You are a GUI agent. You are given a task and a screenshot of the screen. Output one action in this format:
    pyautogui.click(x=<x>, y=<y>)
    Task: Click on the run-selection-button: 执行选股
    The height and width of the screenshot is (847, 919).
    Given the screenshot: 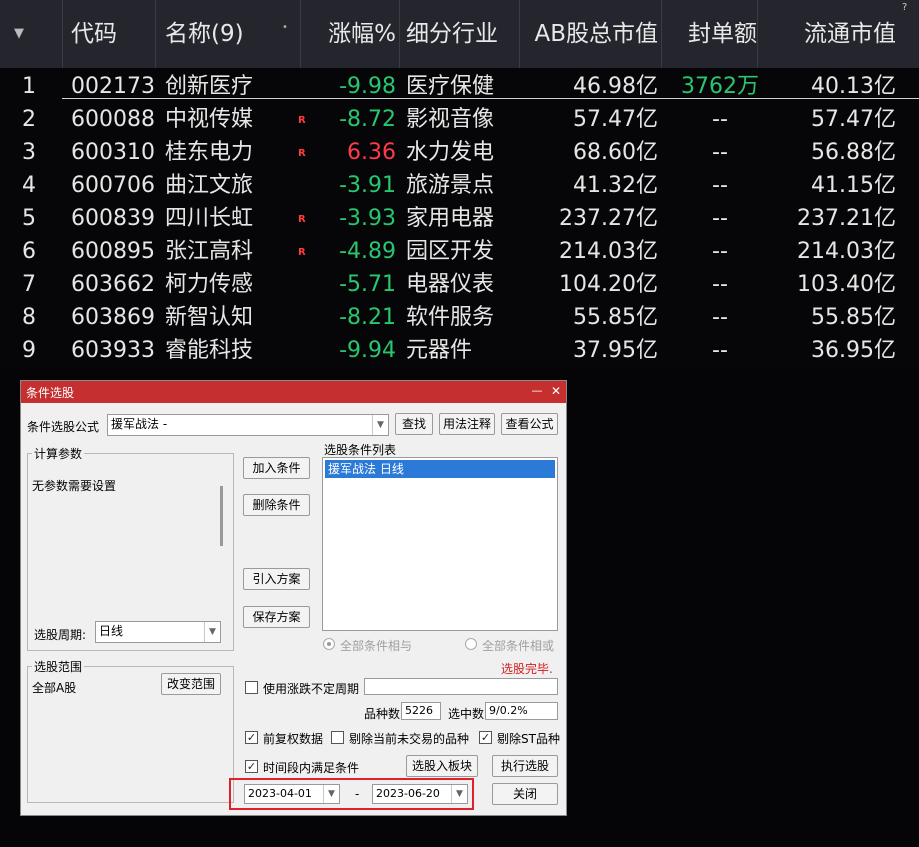 What is the action you would take?
    pyautogui.click(x=525, y=766)
    